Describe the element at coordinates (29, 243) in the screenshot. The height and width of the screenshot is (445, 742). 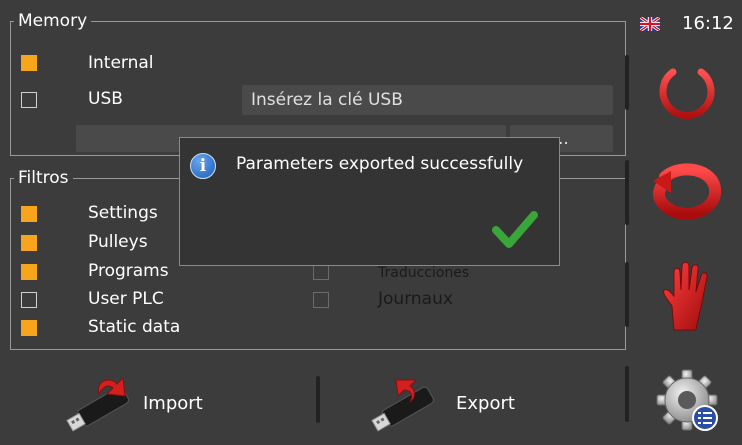
I see `pulleys-checkbox` at that location.